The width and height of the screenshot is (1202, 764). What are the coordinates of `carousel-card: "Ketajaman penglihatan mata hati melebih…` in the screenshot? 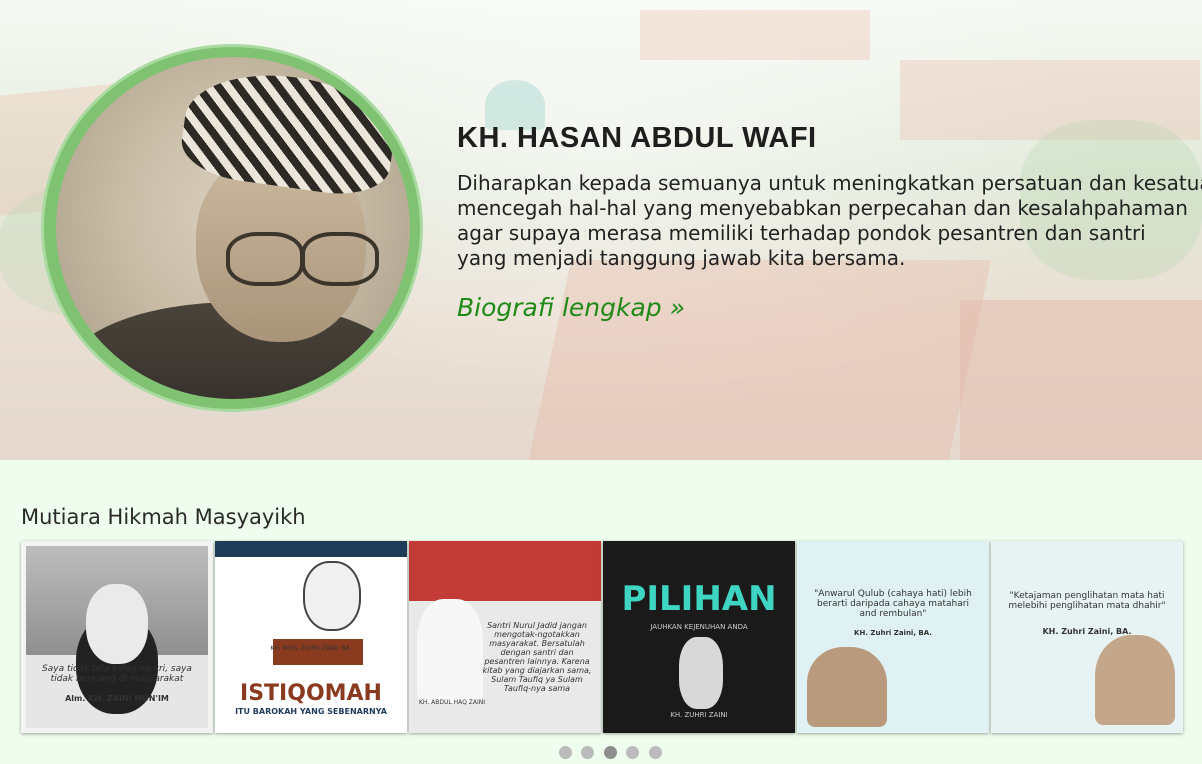 It's located at (1087, 637).